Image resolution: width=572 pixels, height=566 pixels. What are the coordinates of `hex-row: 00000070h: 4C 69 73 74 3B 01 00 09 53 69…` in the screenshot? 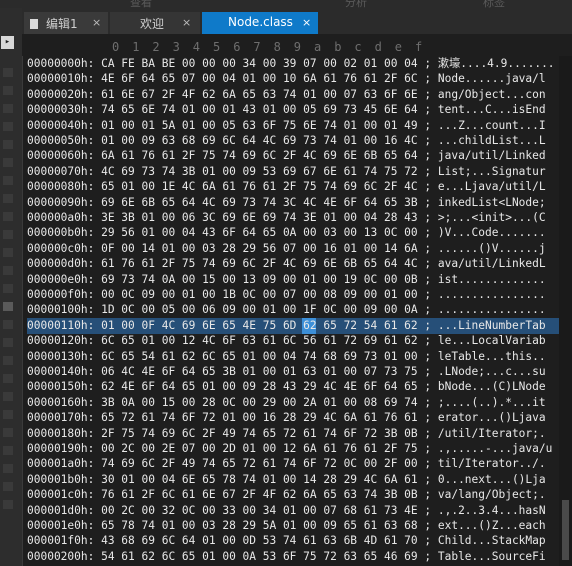 It's located at (286, 172).